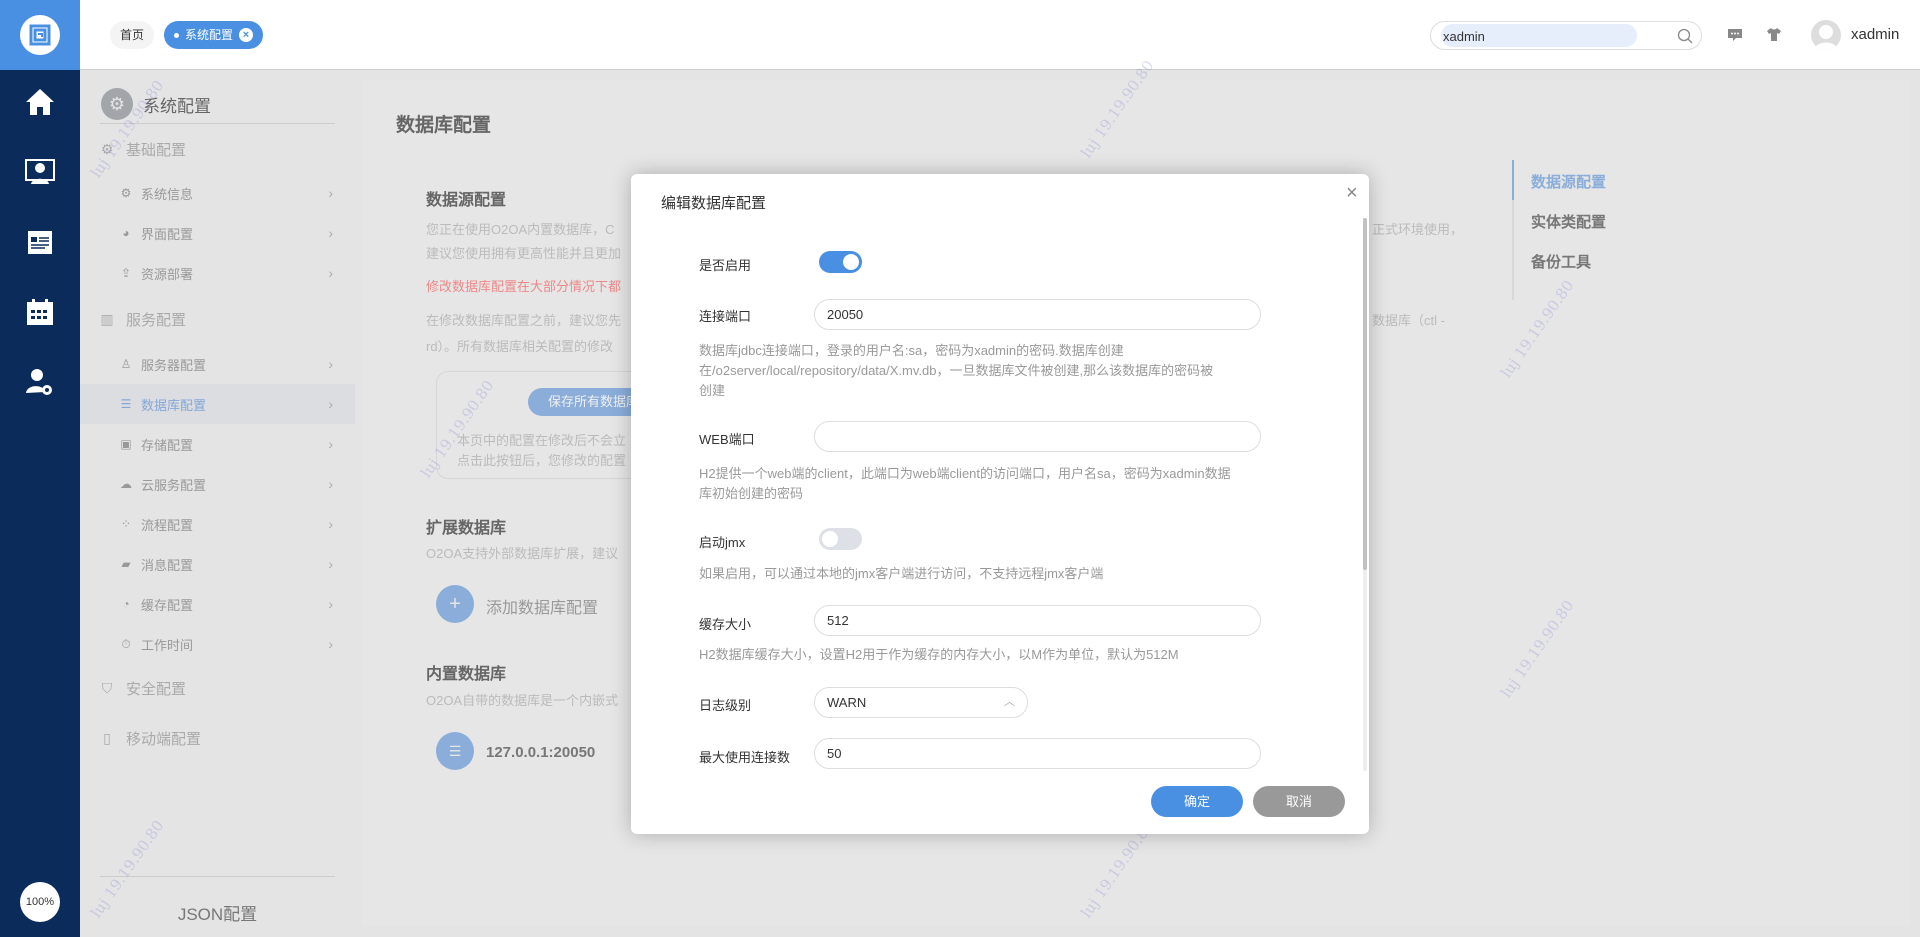 The image size is (1920, 937). Describe the element at coordinates (217, 524) in the screenshot. I see `sidebar-item-process-config: ⁘ 流程配置 ›` at that location.